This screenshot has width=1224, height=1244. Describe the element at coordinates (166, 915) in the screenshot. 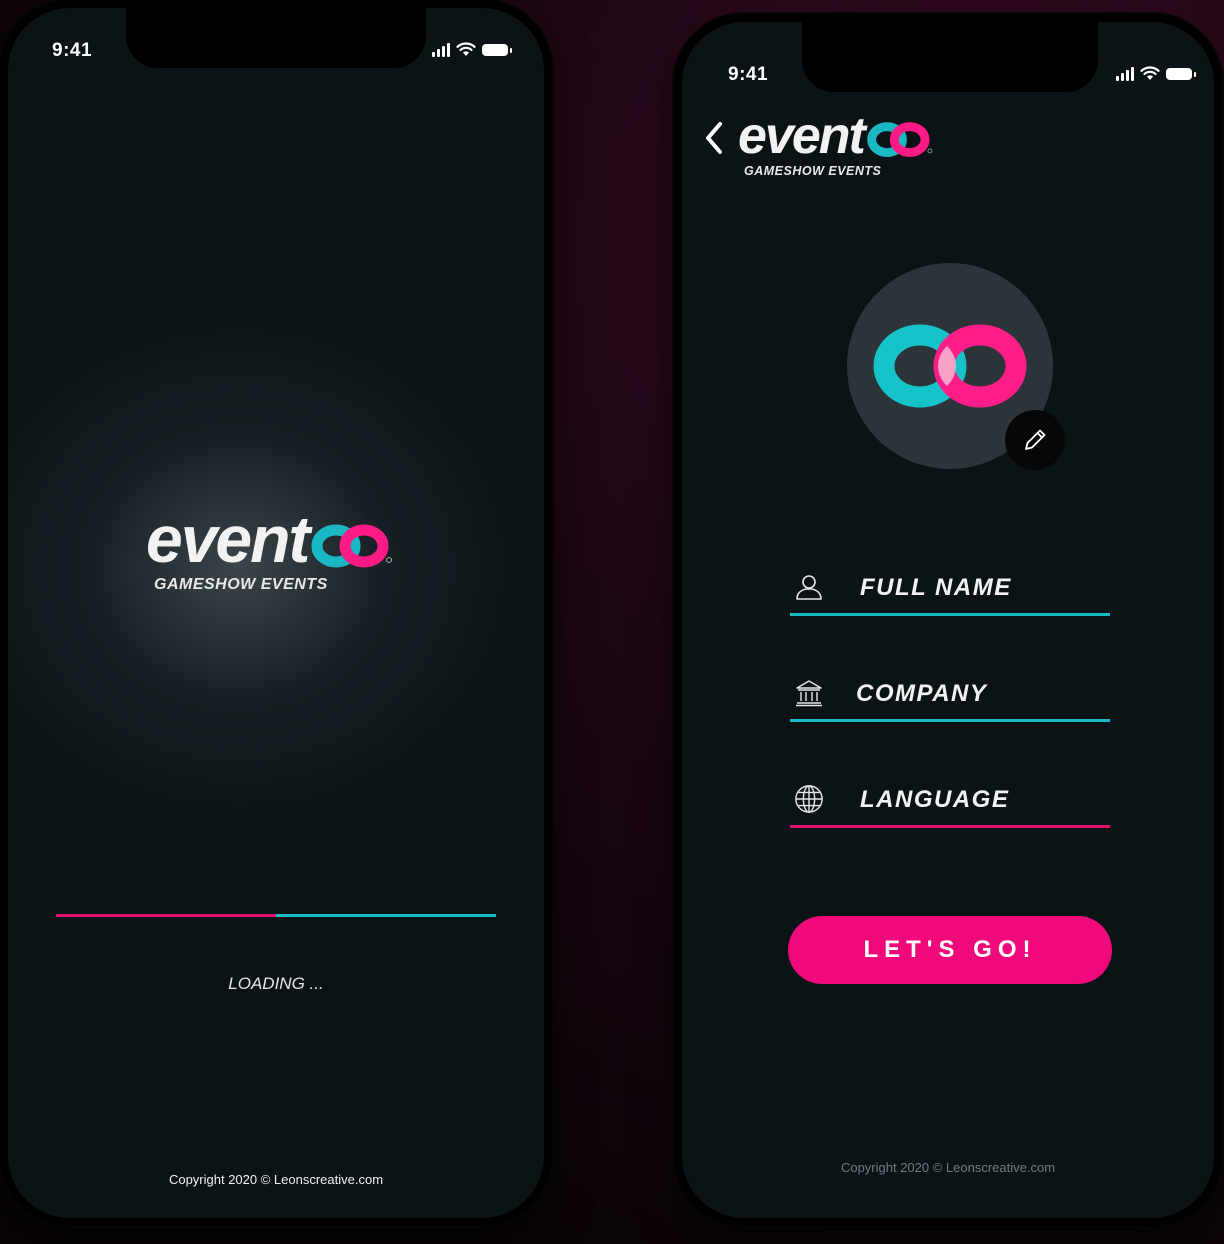

I see `loading-progress-fill` at that location.